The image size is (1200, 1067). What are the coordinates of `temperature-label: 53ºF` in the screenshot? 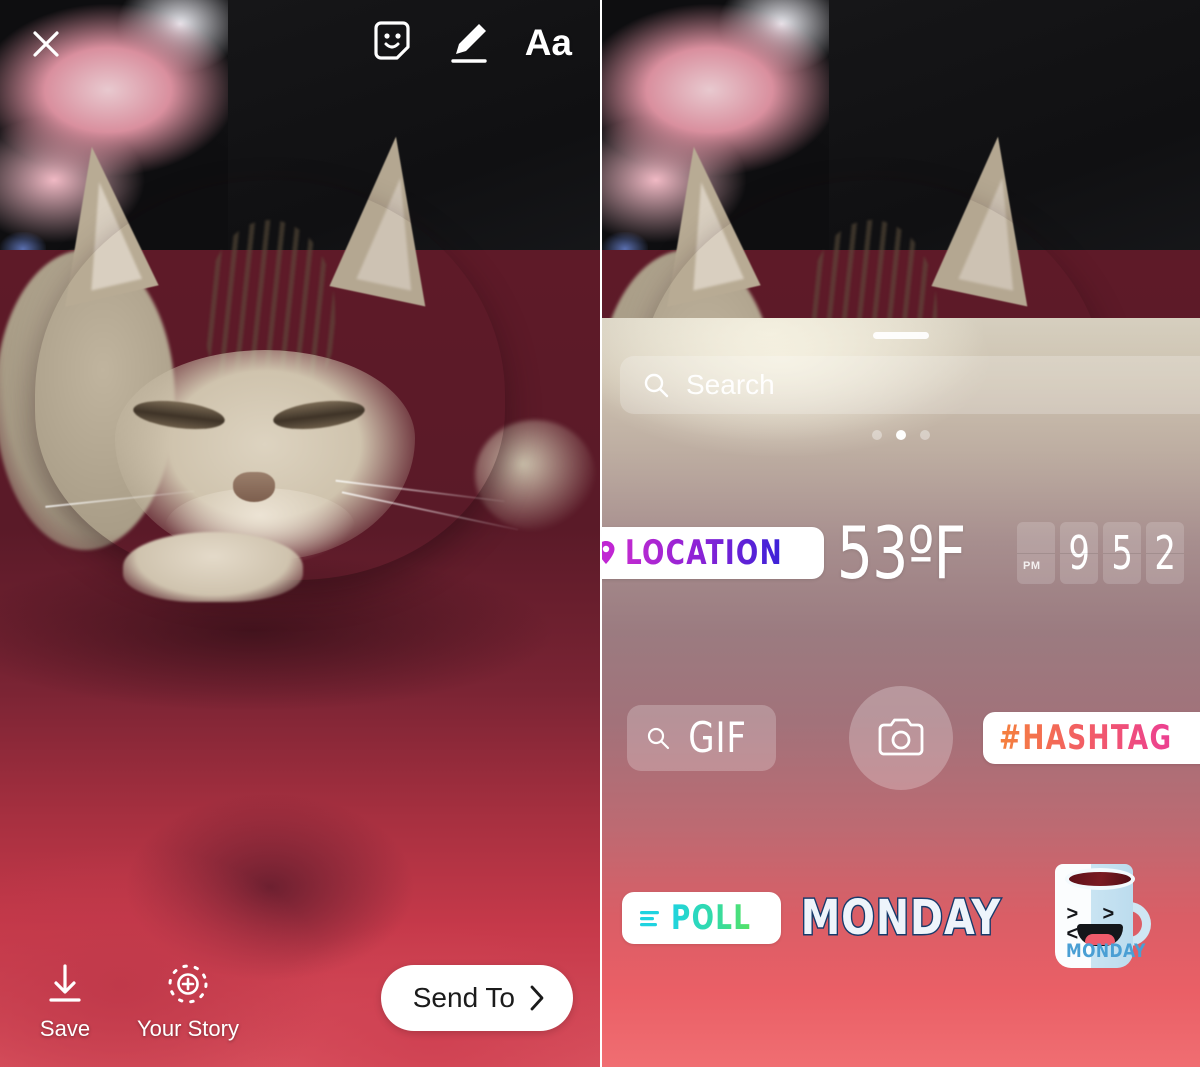 It's located at (902, 553).